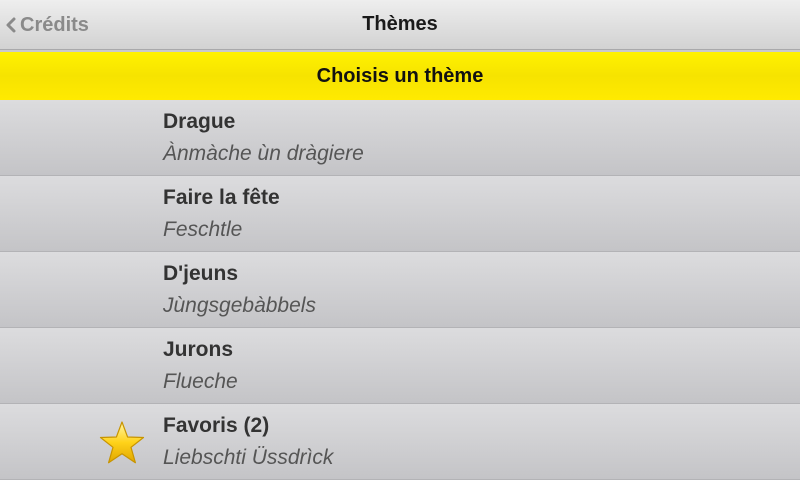  I want to click on star-icon, so click(122, 442).